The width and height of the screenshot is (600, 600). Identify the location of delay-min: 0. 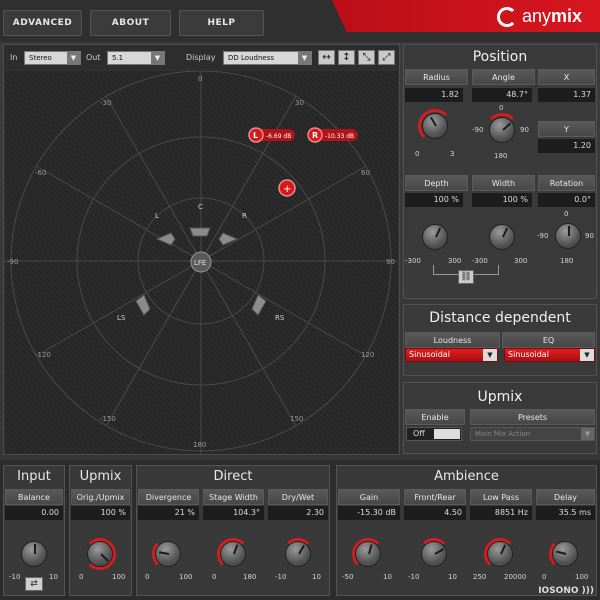
(544, 577).